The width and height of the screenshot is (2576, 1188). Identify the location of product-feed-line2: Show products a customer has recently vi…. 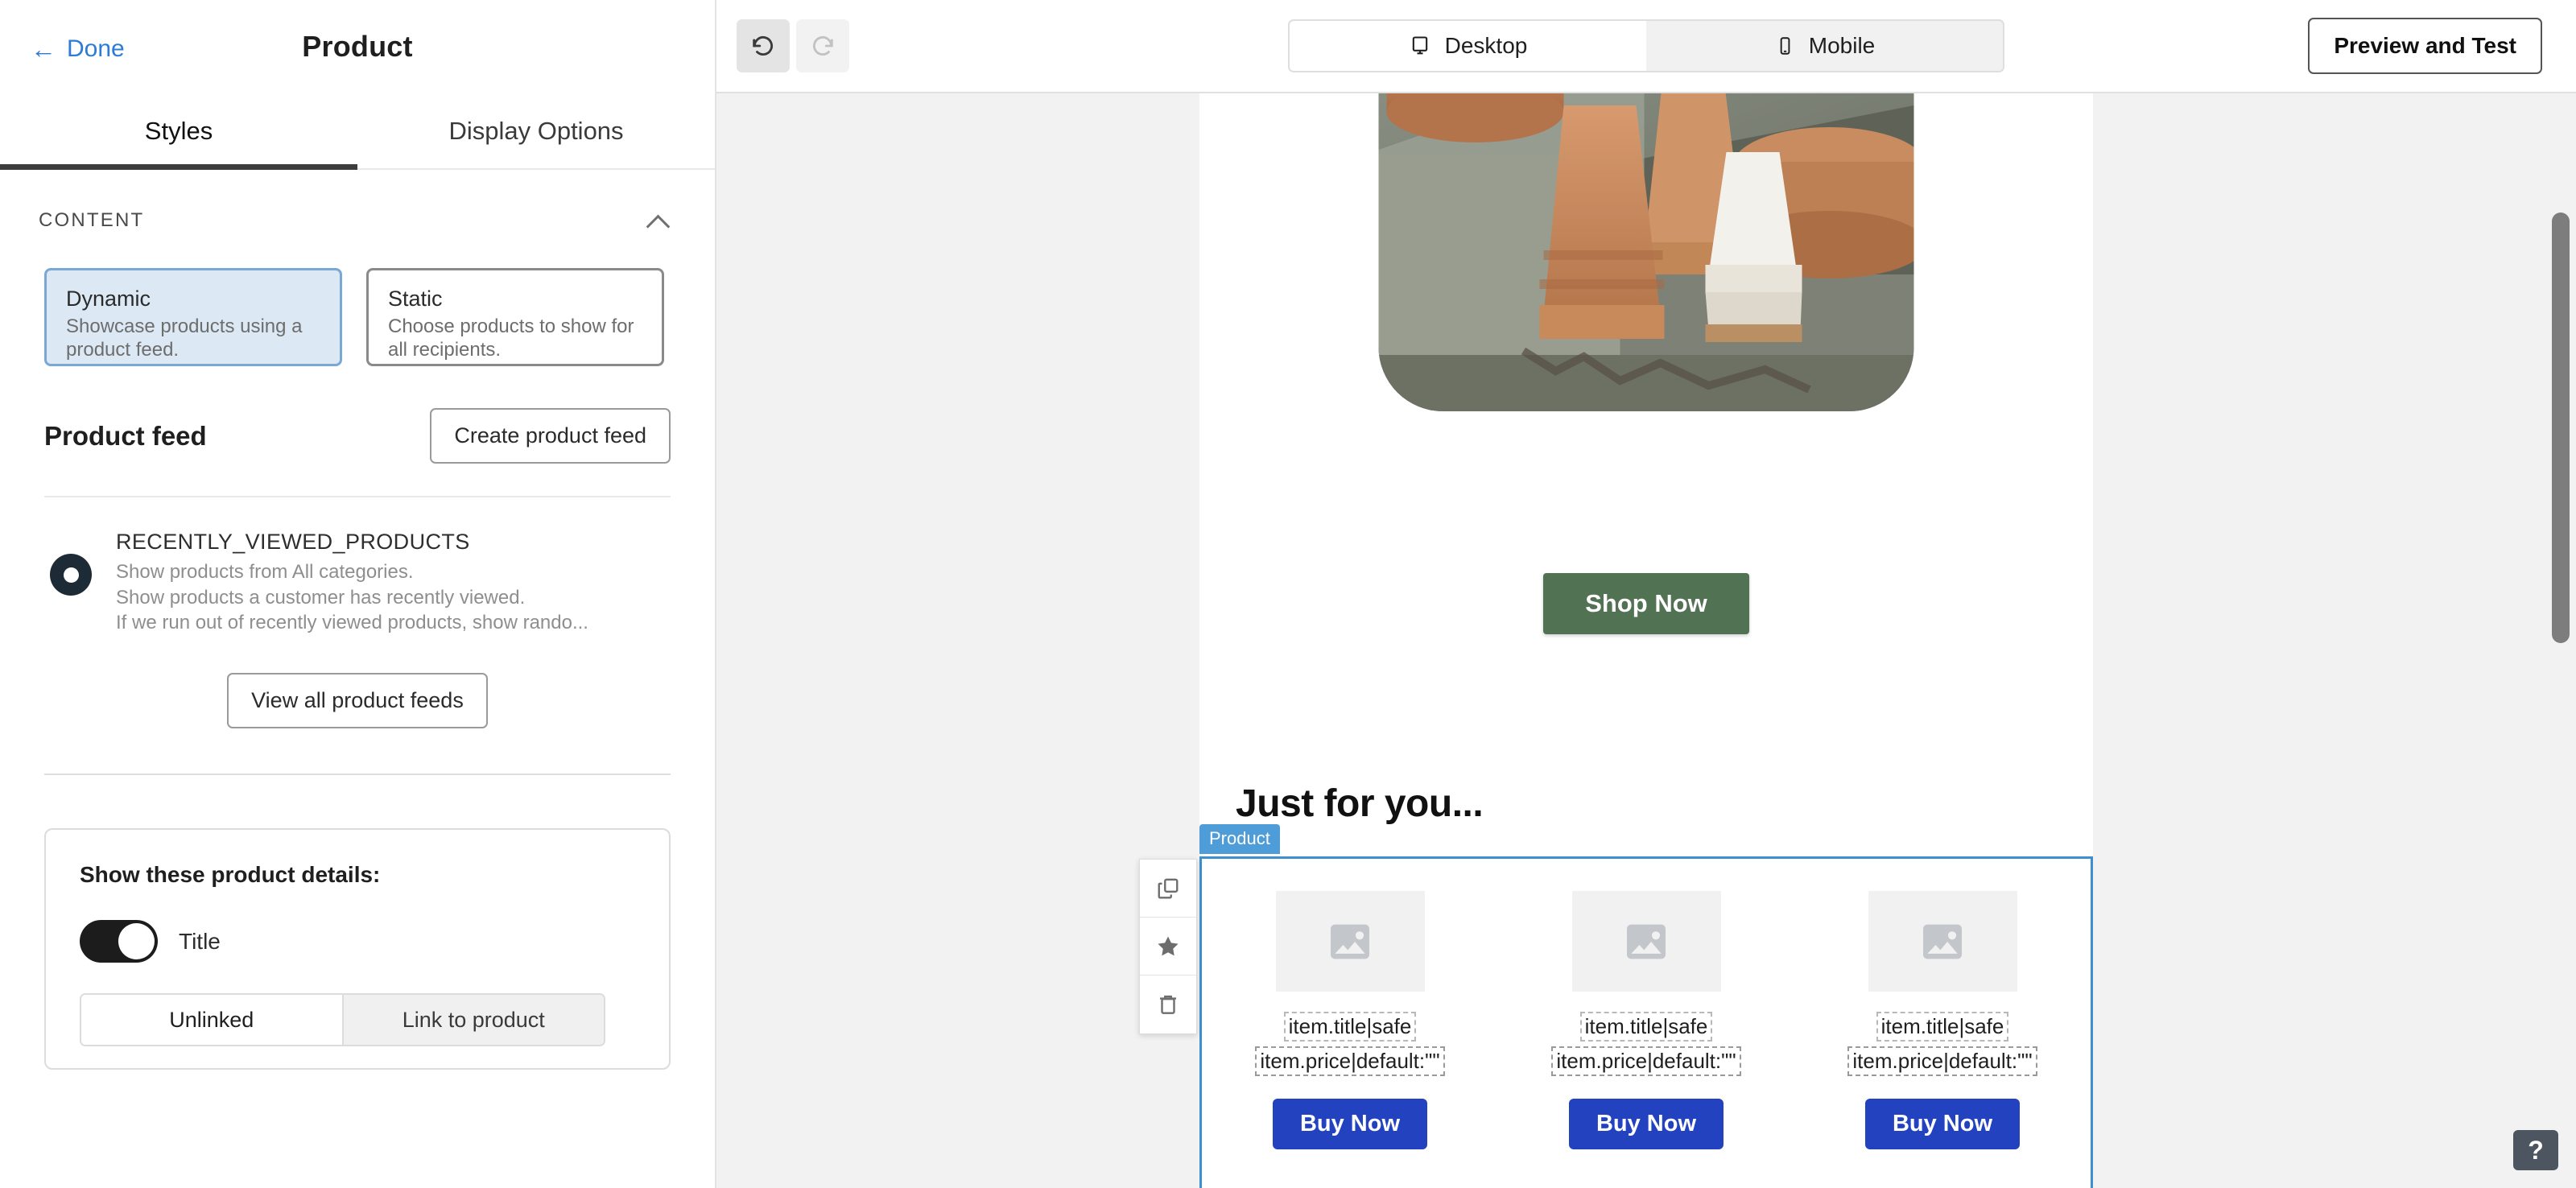
(321, 597).